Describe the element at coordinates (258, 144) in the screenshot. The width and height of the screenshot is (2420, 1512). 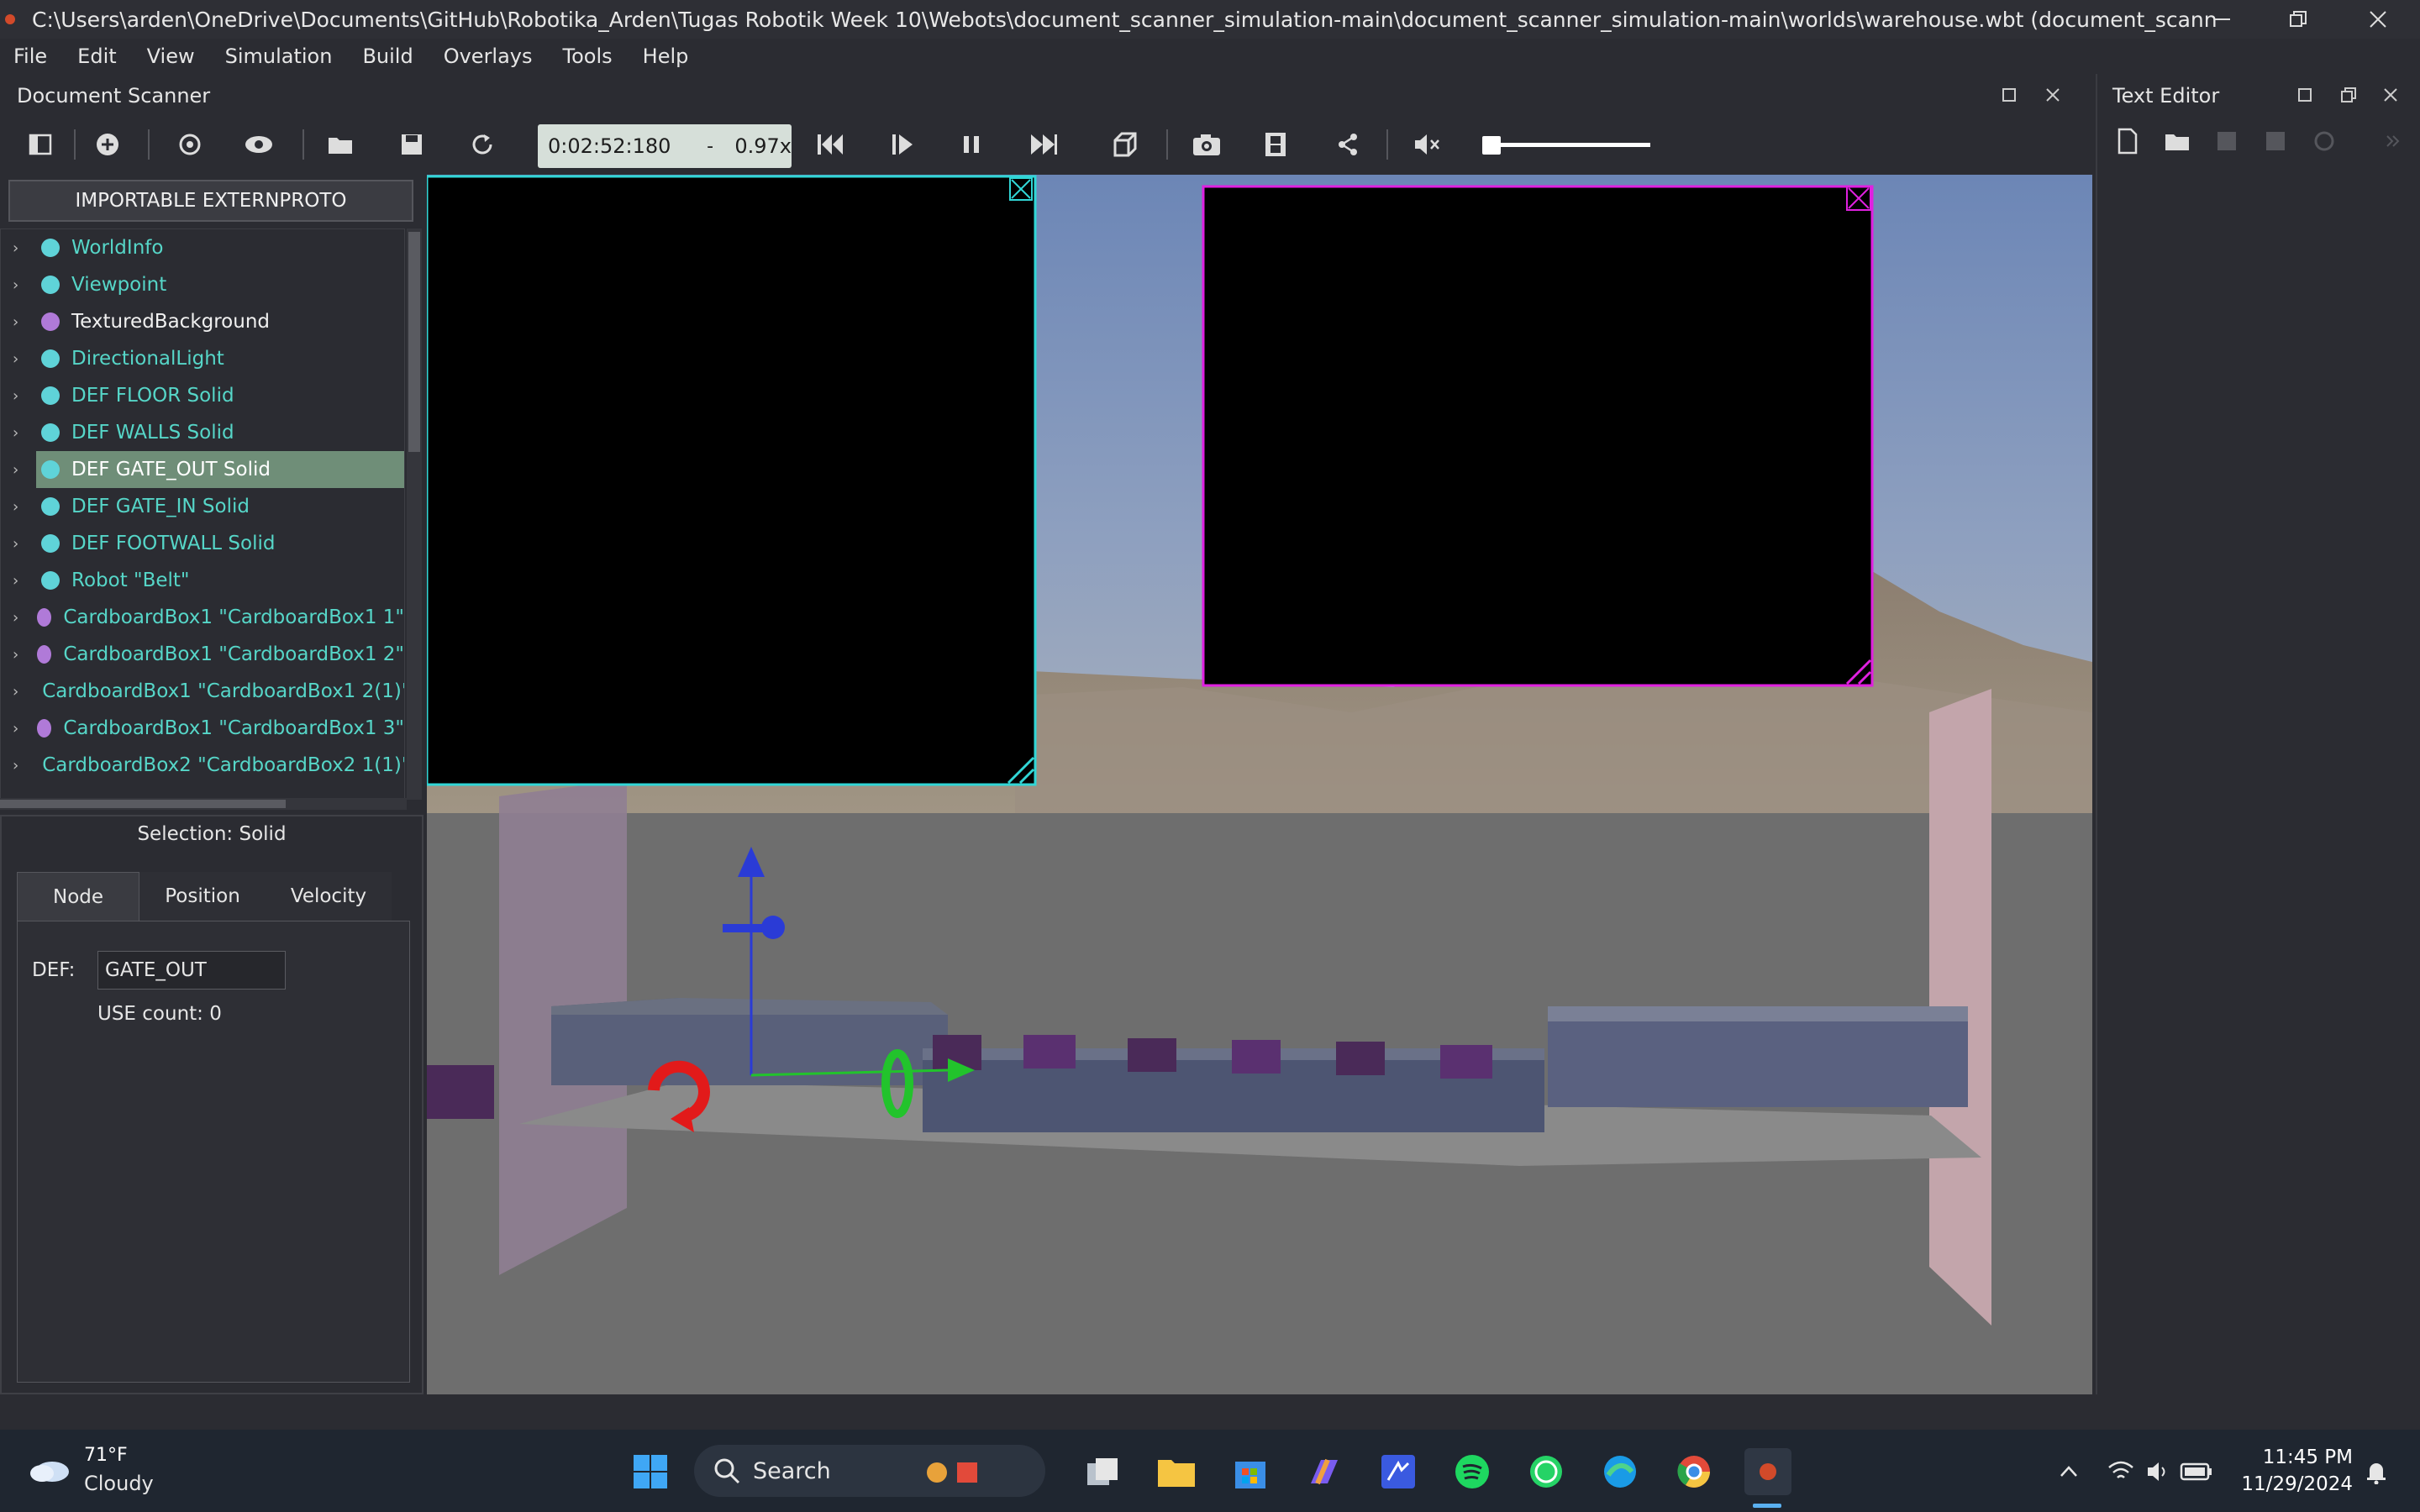
I see `view-options-button` at that location.